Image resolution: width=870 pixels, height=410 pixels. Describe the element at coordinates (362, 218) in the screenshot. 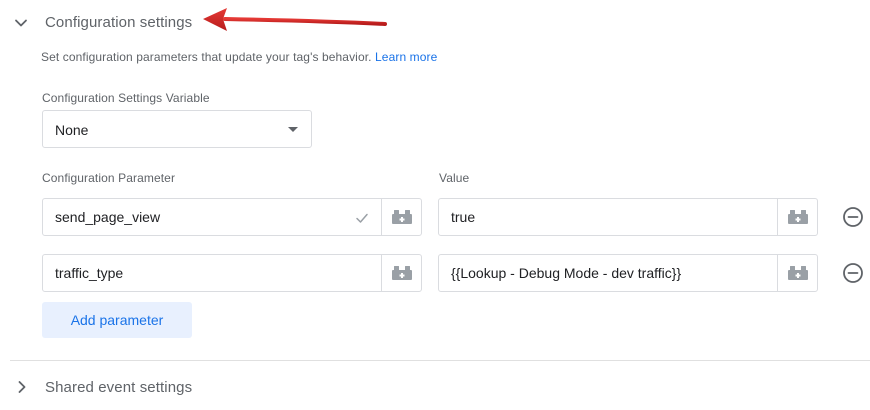

I see `check-icon` at that location.